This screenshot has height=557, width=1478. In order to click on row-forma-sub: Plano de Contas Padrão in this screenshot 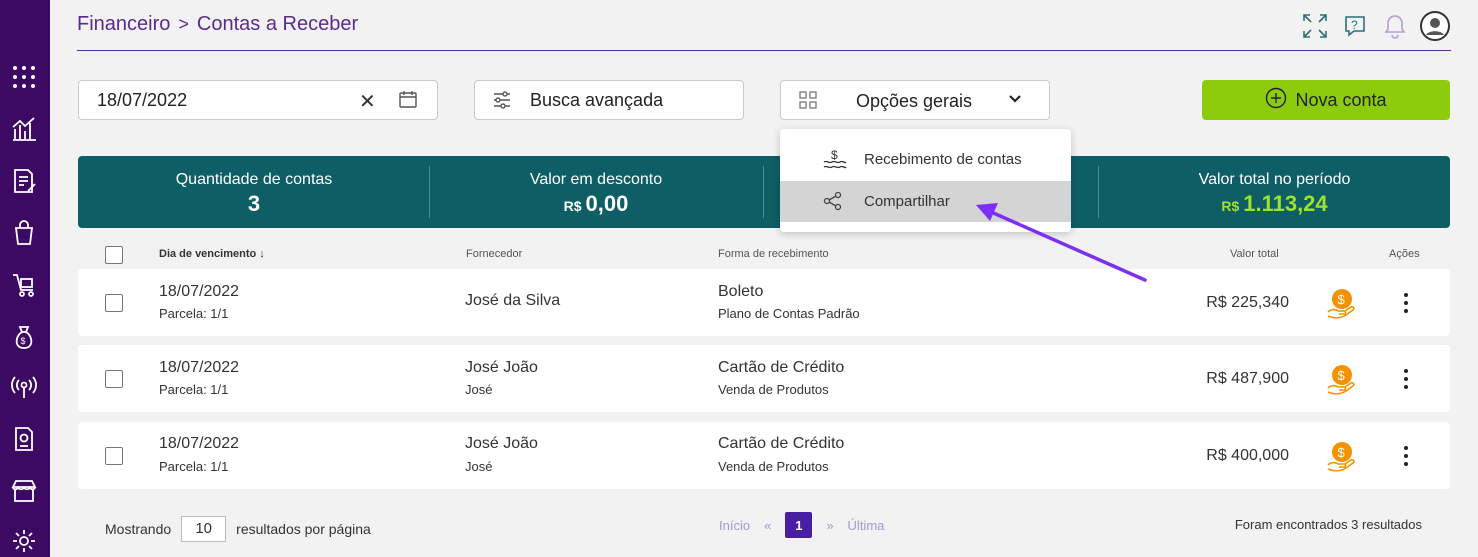, I will do `click(789, 313)`.